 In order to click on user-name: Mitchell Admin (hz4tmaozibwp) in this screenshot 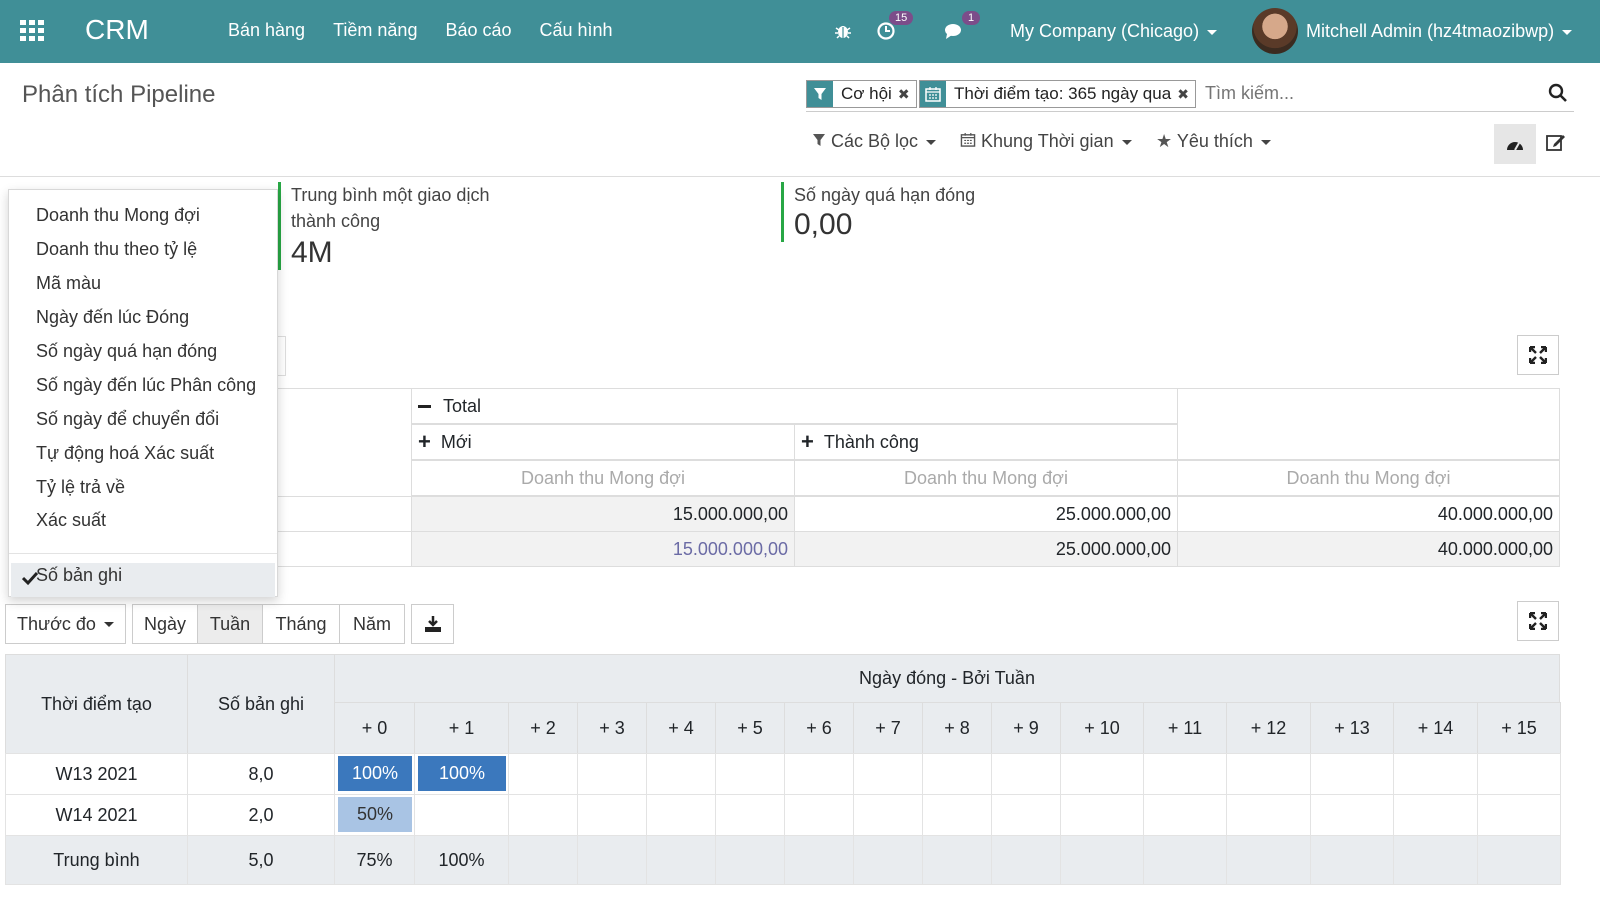, I will do `click(1430, 31)`.